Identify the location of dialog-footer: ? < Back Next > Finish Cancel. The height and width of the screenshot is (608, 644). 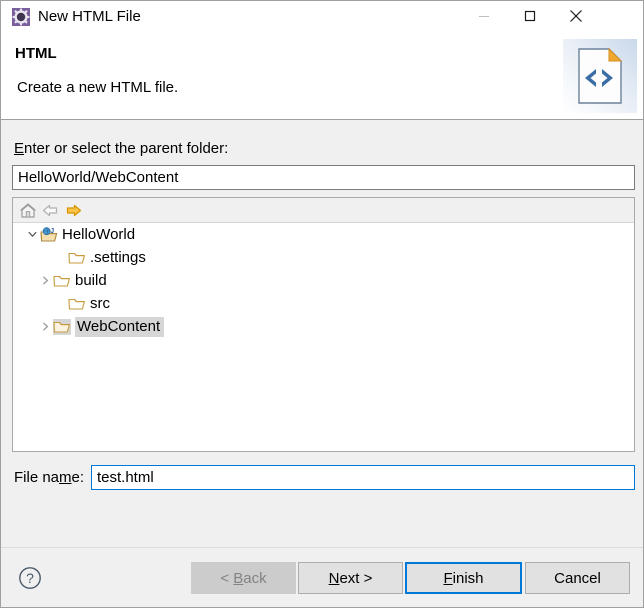
(322, 577).